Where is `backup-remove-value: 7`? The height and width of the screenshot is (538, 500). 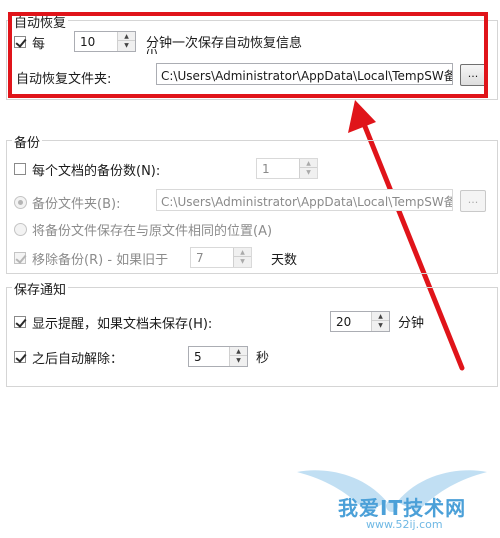 backup-remove-value: 7 is located at coordinates (200, 258).